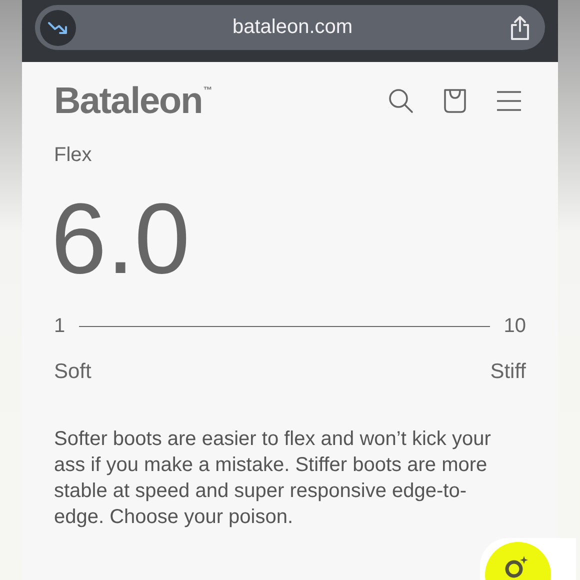  I want to click on scale-max: 10, so click(515, 326).